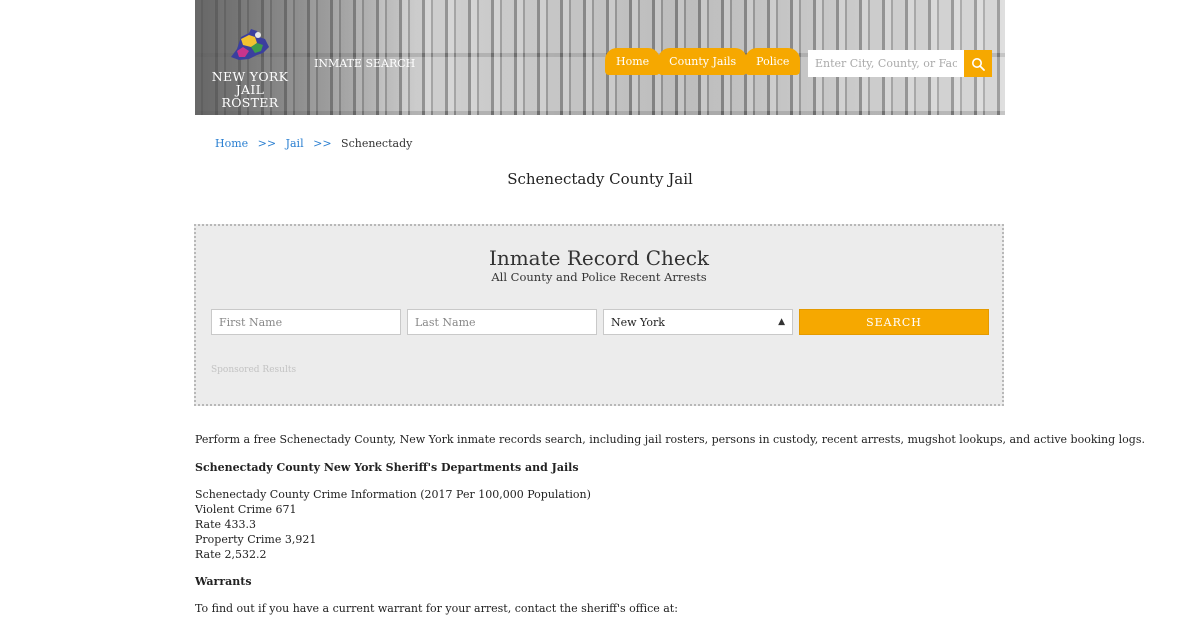 The width and height of the screenshot is (1200, 620). Describe the element at coordinates (502, 322) in the screenshot. I see `last-name-input` at that location.